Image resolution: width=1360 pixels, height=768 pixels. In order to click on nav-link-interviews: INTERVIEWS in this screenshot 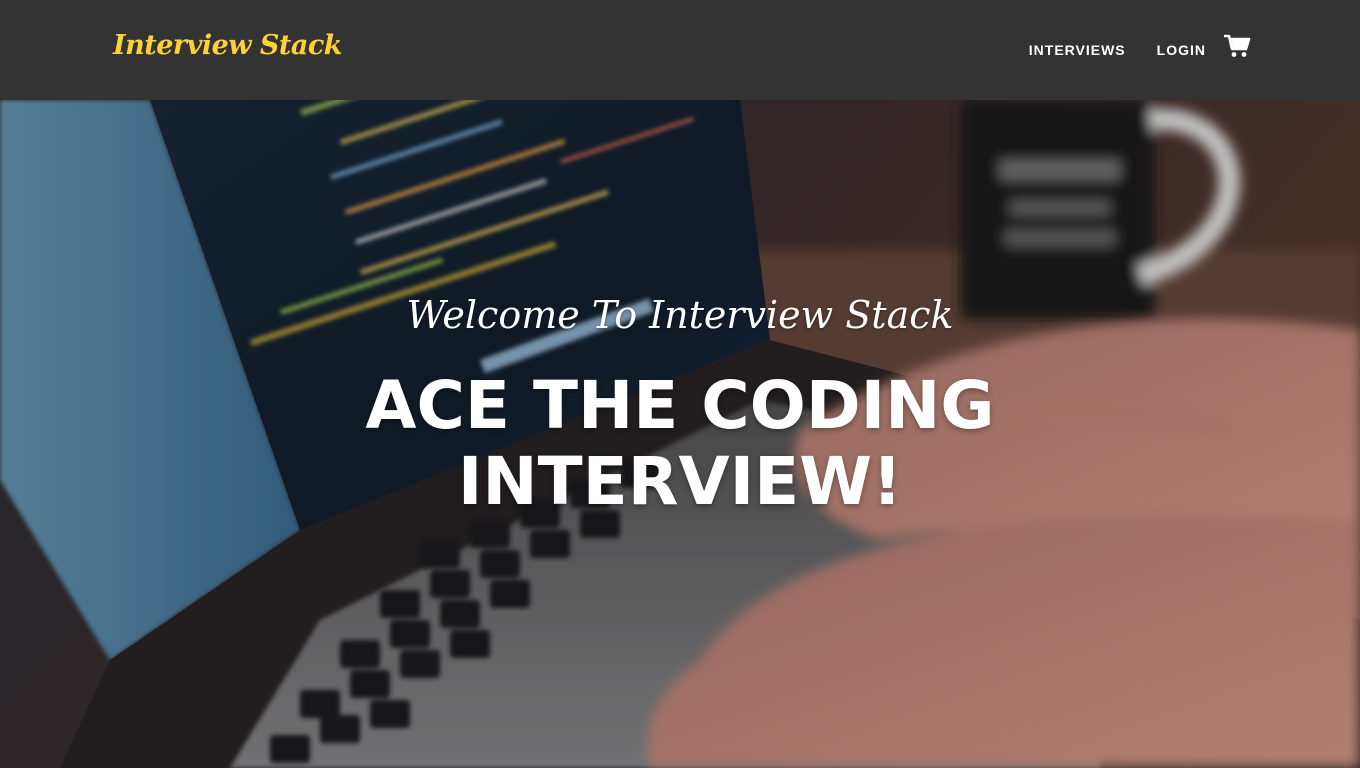, I will do `click(1077, 50)`.